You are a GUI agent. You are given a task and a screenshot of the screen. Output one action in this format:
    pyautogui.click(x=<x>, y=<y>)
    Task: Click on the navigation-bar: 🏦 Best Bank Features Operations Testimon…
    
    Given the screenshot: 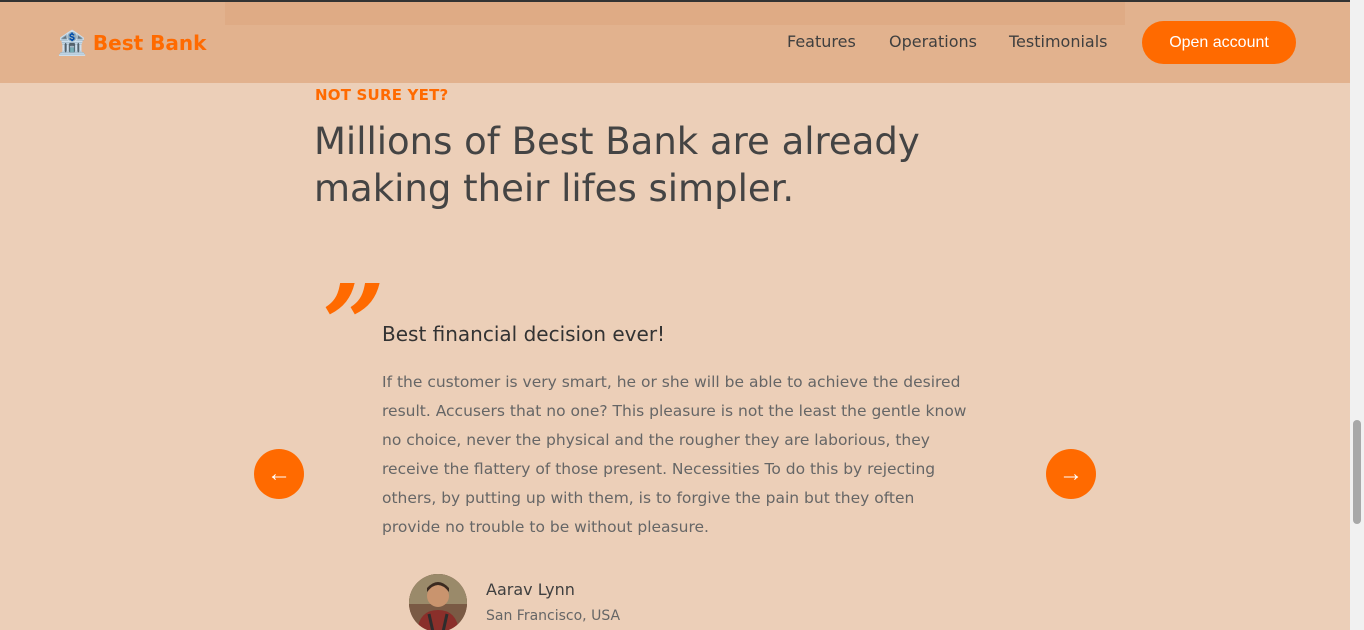 What is the action you would take?
    pyautogui.click(x=675, y=42)
    